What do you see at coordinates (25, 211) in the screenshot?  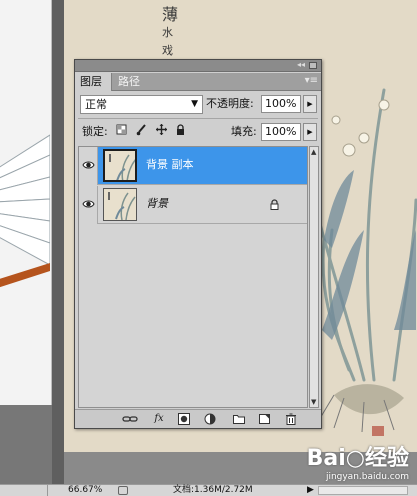 I see `fan-image` at bounding box center [25, 211].